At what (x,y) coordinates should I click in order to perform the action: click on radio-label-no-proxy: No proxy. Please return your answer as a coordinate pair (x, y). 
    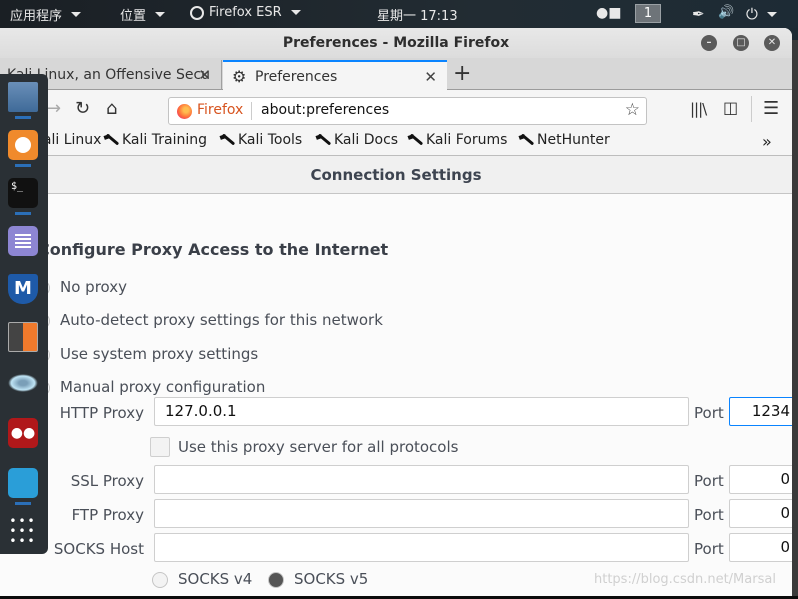
    Looking at the image, I should click on (93, 287).